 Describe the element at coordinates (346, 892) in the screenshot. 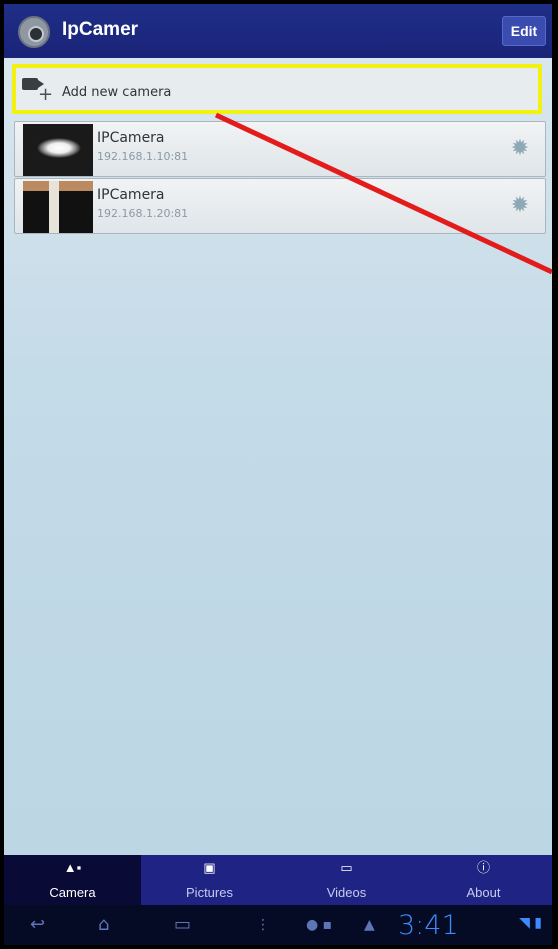

I see `tab-label: Videos` at that location.